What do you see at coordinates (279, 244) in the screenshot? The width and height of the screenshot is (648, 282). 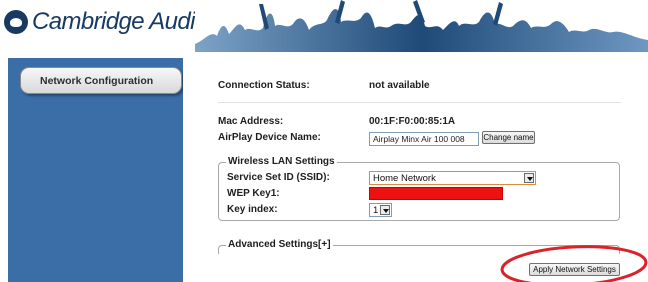 I see `advanced-settings-toggle: Advanced Settings[+]` at bounding box center [279, 244].